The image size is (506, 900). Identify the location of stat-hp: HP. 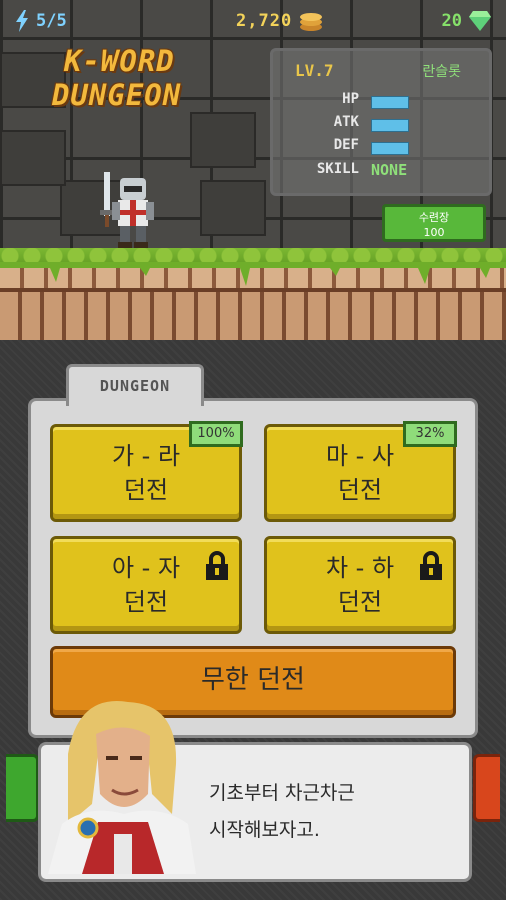
(389, 102).